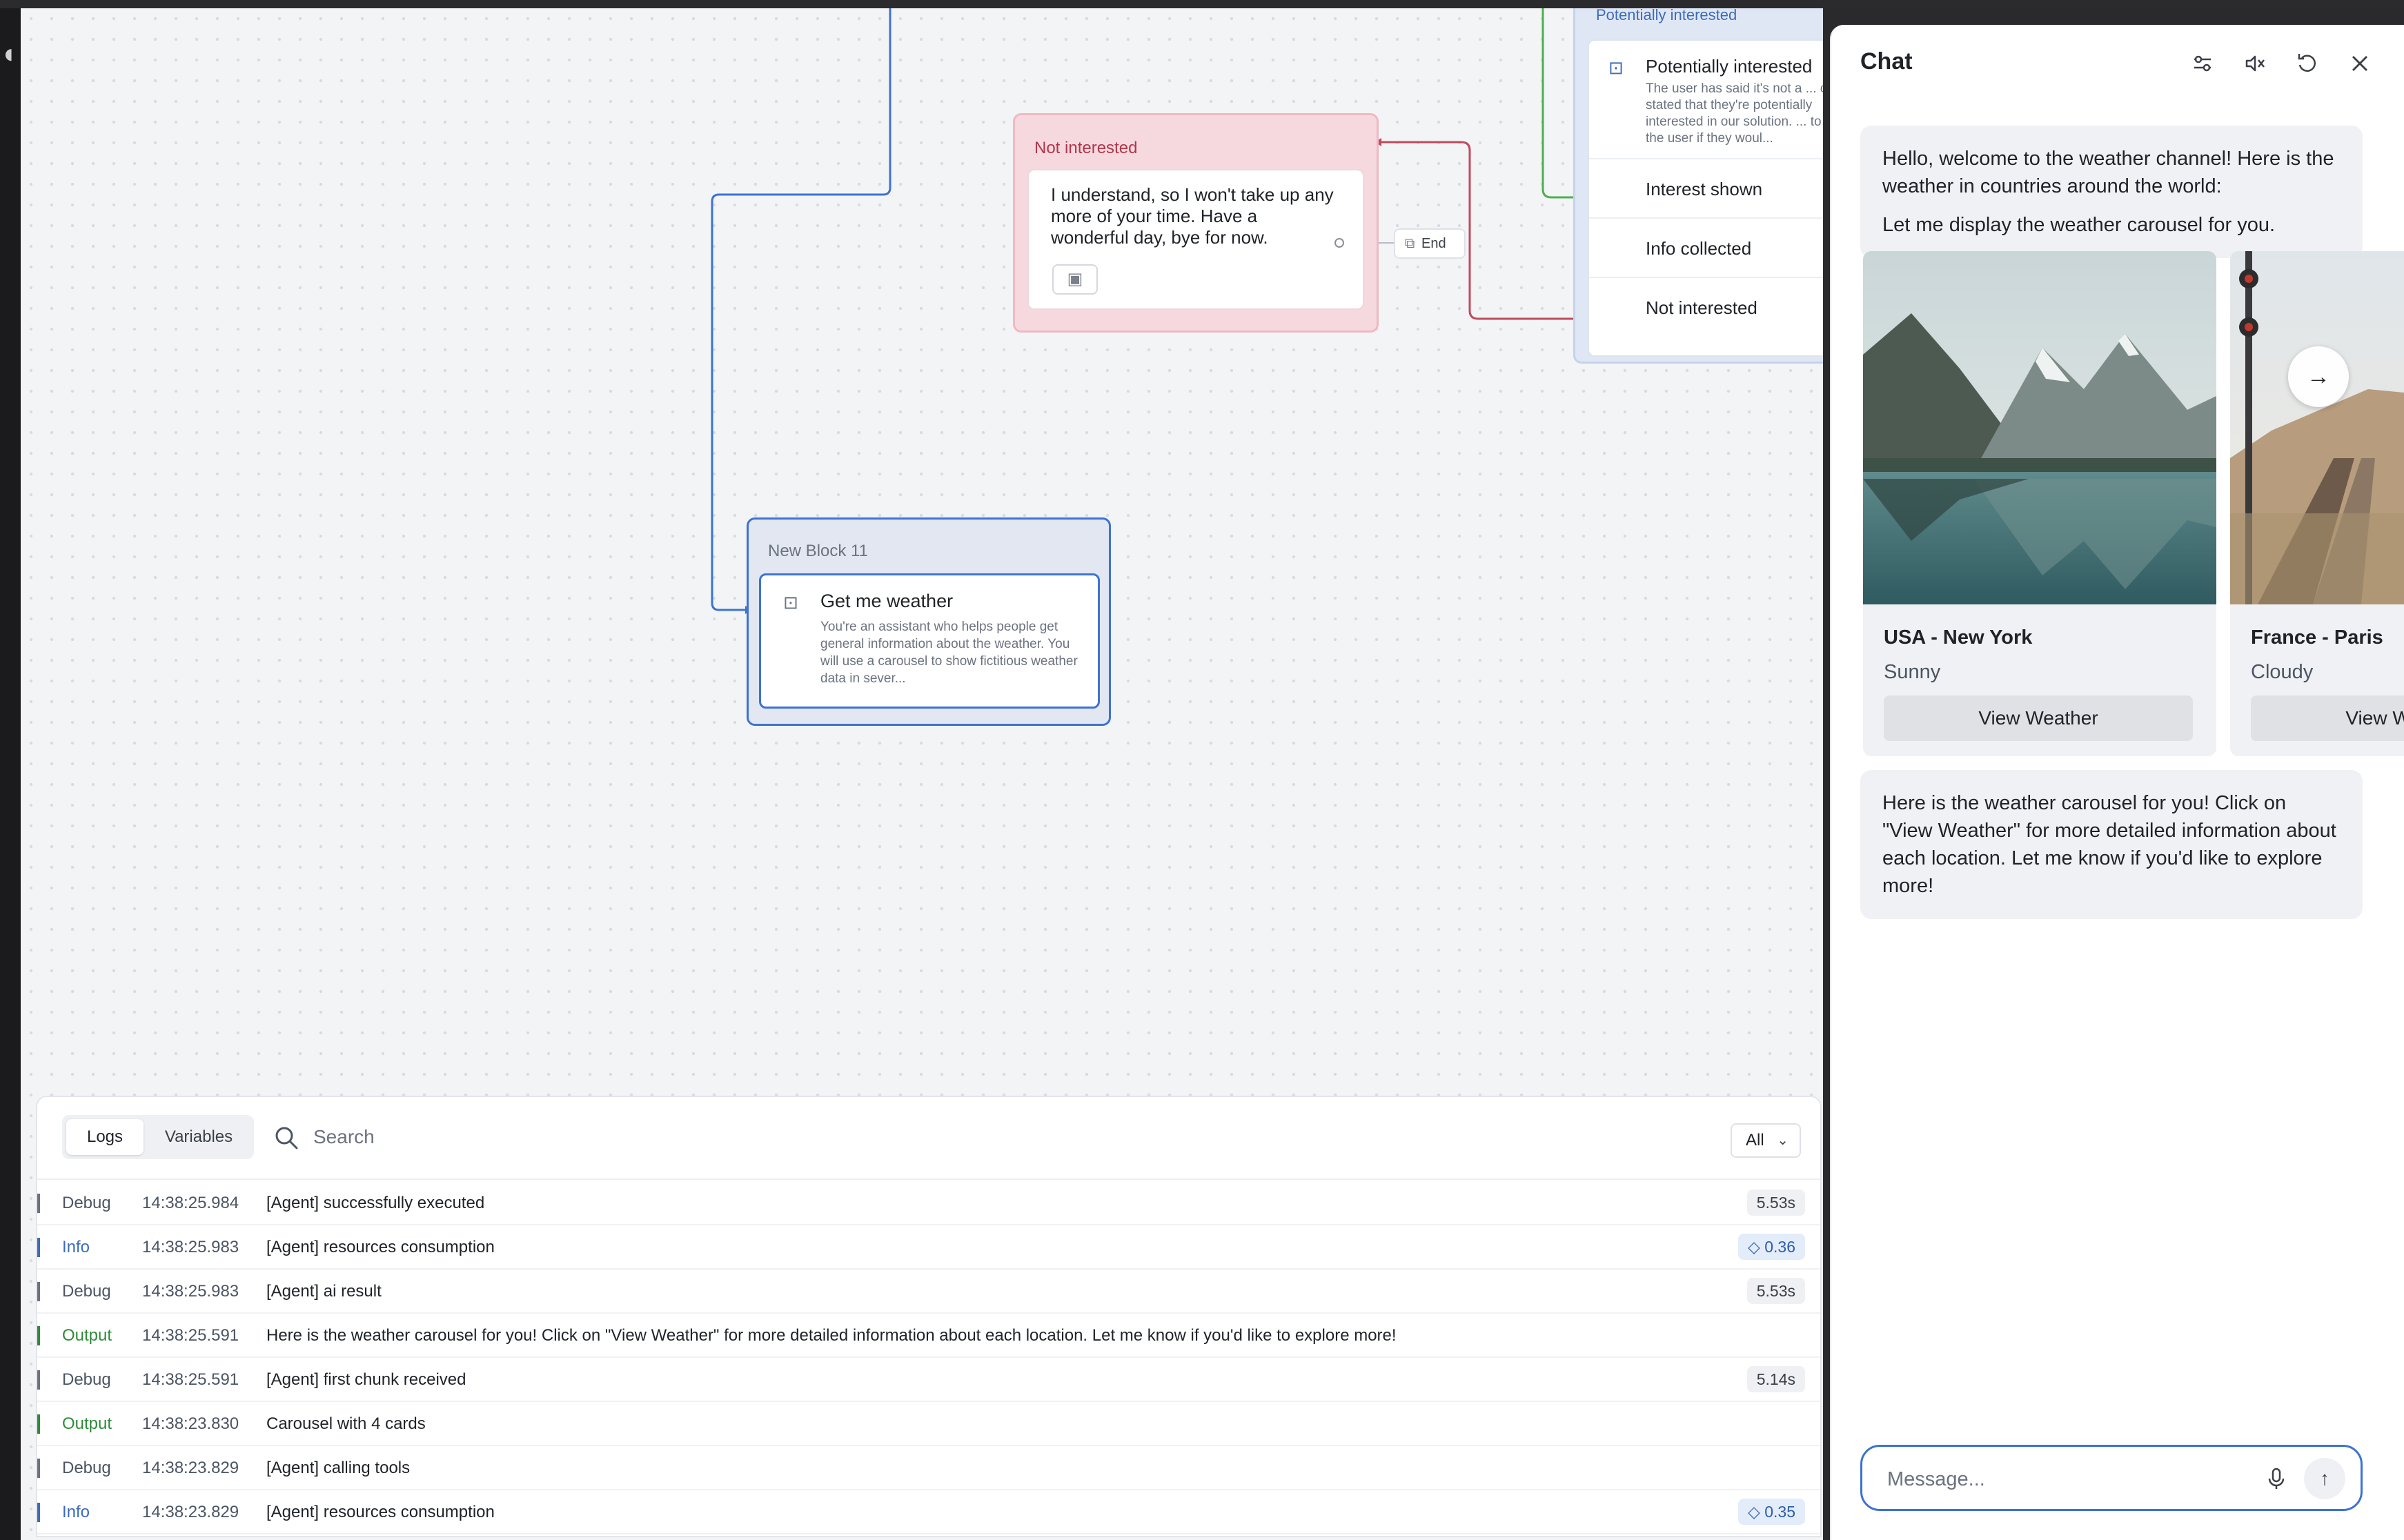 The width and height of the screenshot is (2404, 1540). I want to click on log-timestamp: 14:38:23.830, so click(191, 1424).